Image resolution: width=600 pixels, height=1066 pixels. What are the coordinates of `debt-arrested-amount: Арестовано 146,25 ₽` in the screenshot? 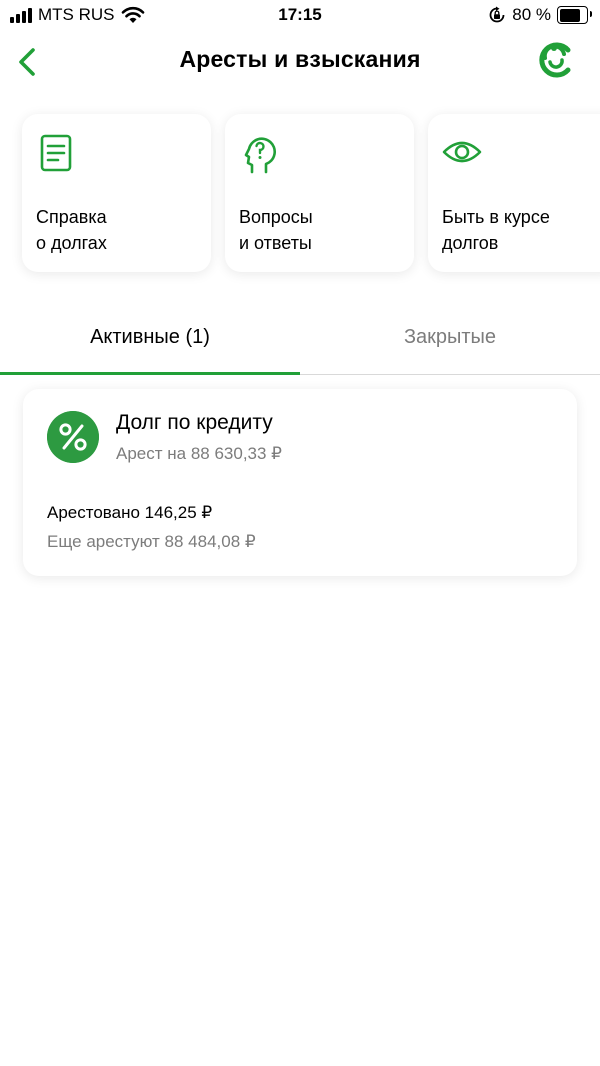 It's located at (130, 512).